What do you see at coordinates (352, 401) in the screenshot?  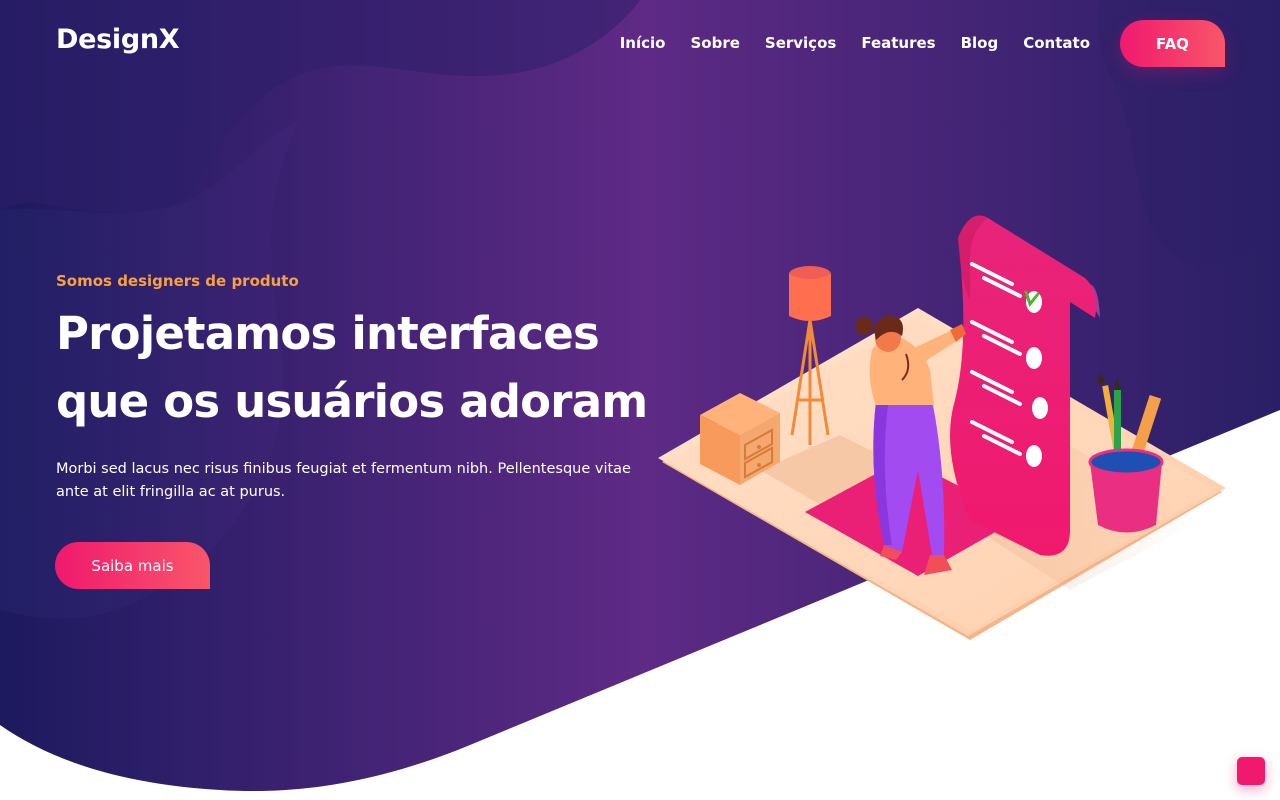 I see `hero-headline-line-2: que os usuários adoram` at bounding box center [352, 401].